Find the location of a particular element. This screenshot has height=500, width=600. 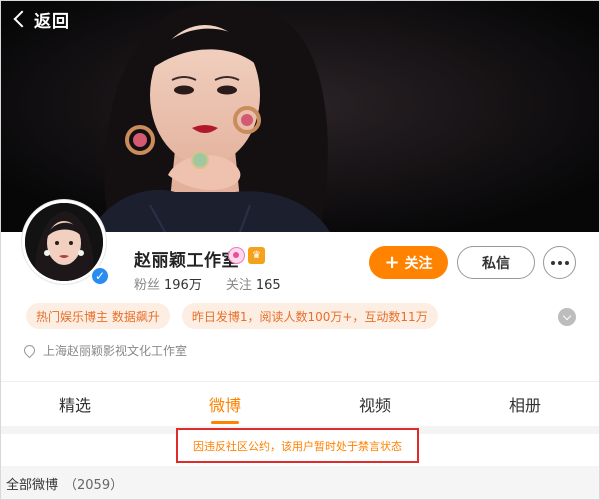

follow-label: 关注 is located at coordinates (418, 263).